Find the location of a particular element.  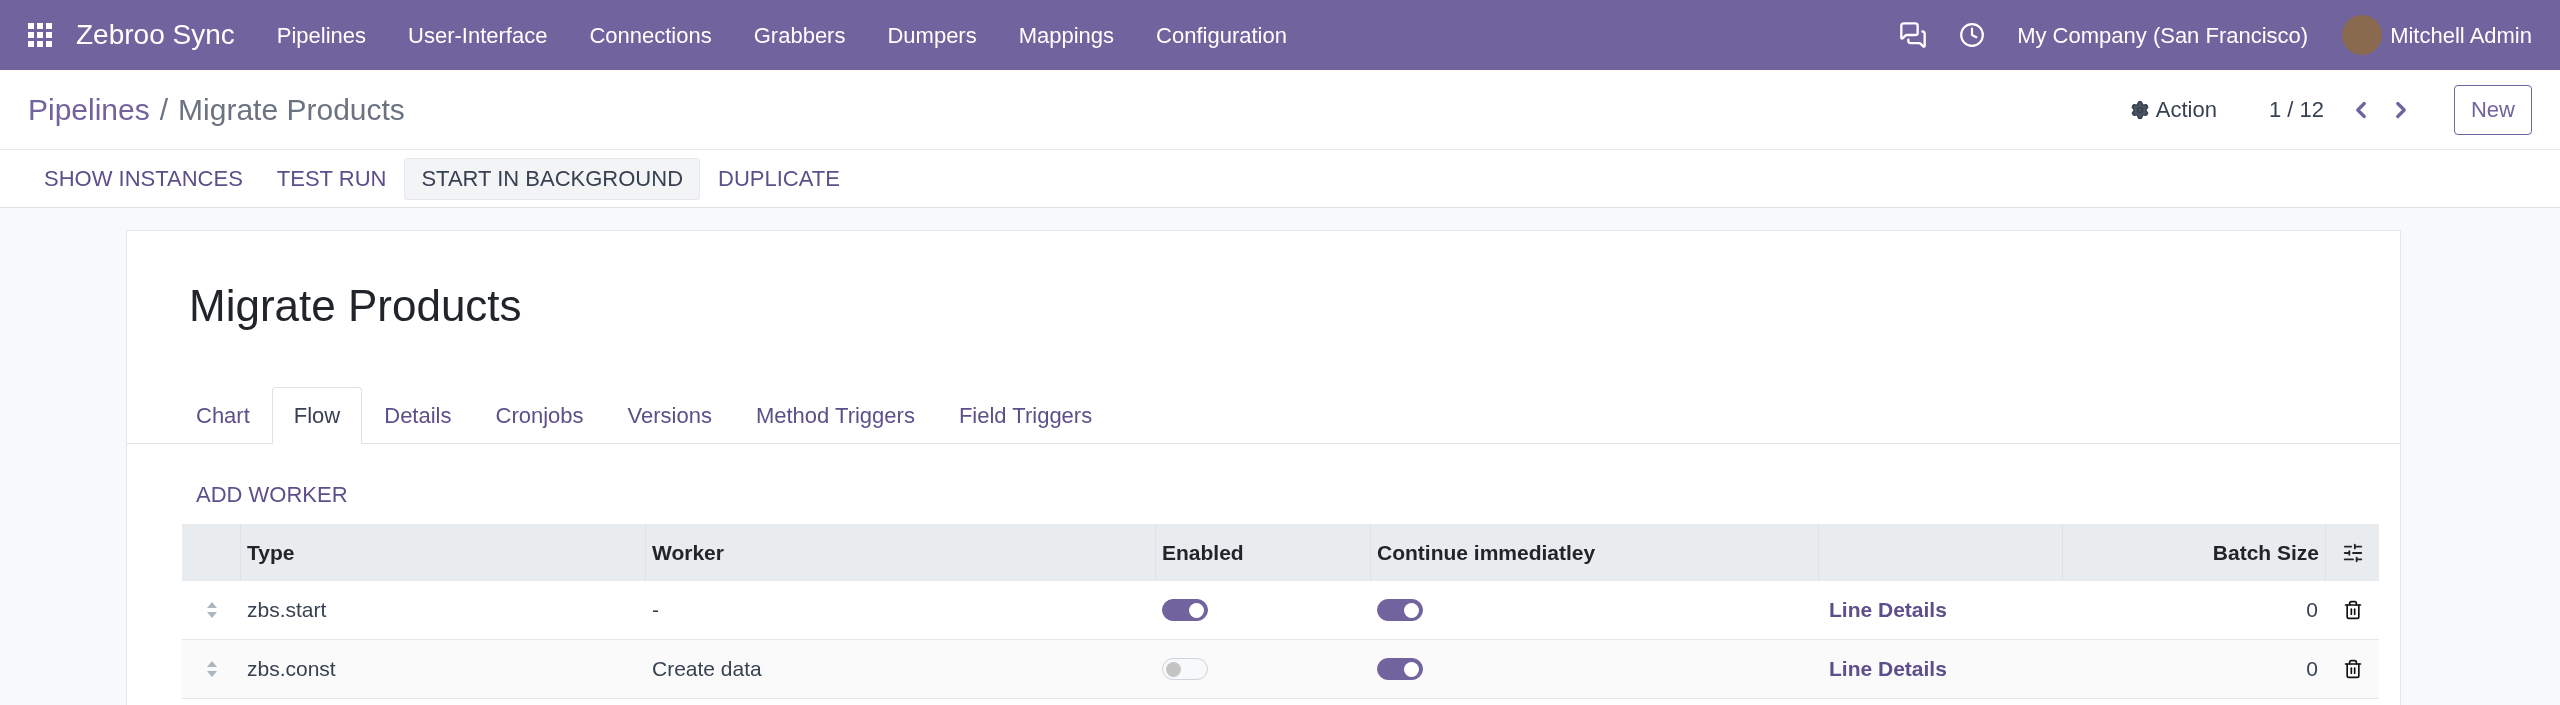

column-header: Worker is located at coordinates (688, 552).